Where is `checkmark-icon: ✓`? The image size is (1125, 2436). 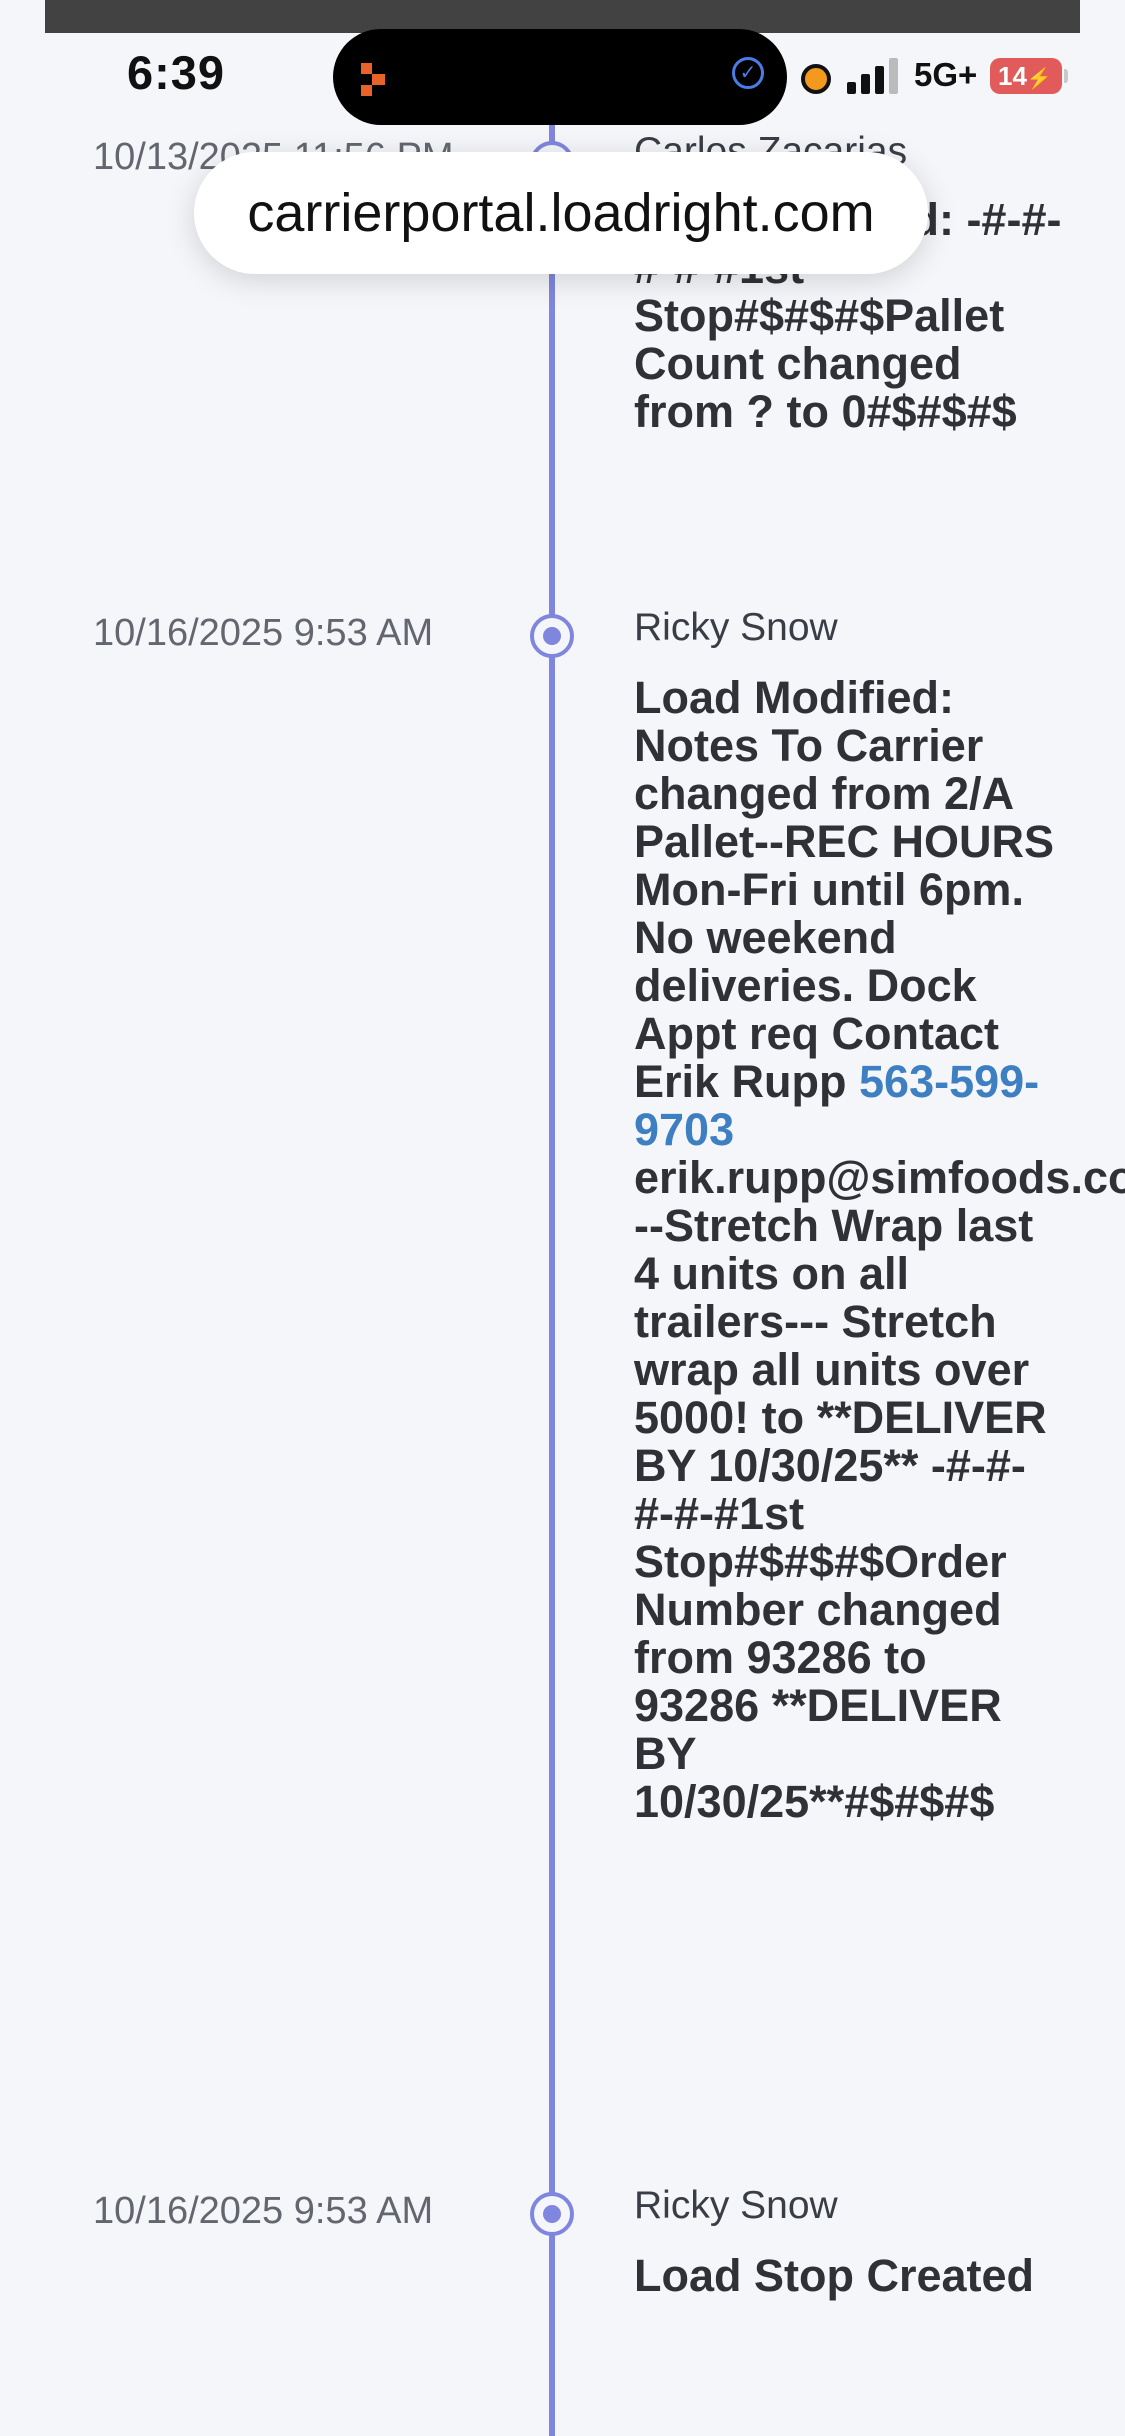 checkmark-icon: ✓ is located at coordinates (748, 73).